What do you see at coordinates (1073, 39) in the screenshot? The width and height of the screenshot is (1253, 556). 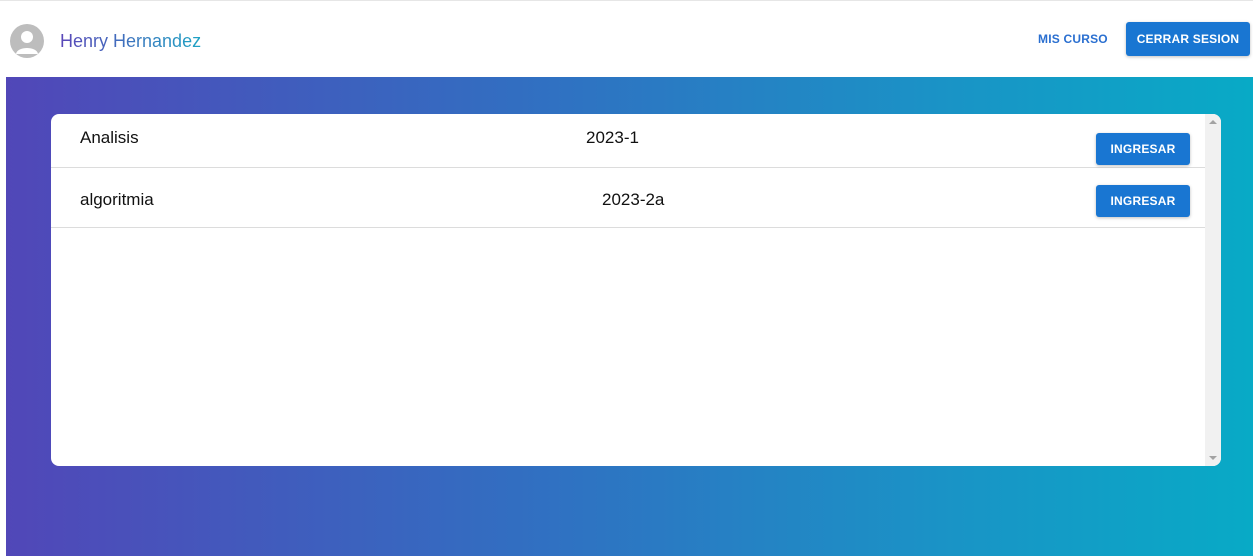 I see `my-courses-link: MIS CURSO` at bounding box center [1073, 39].